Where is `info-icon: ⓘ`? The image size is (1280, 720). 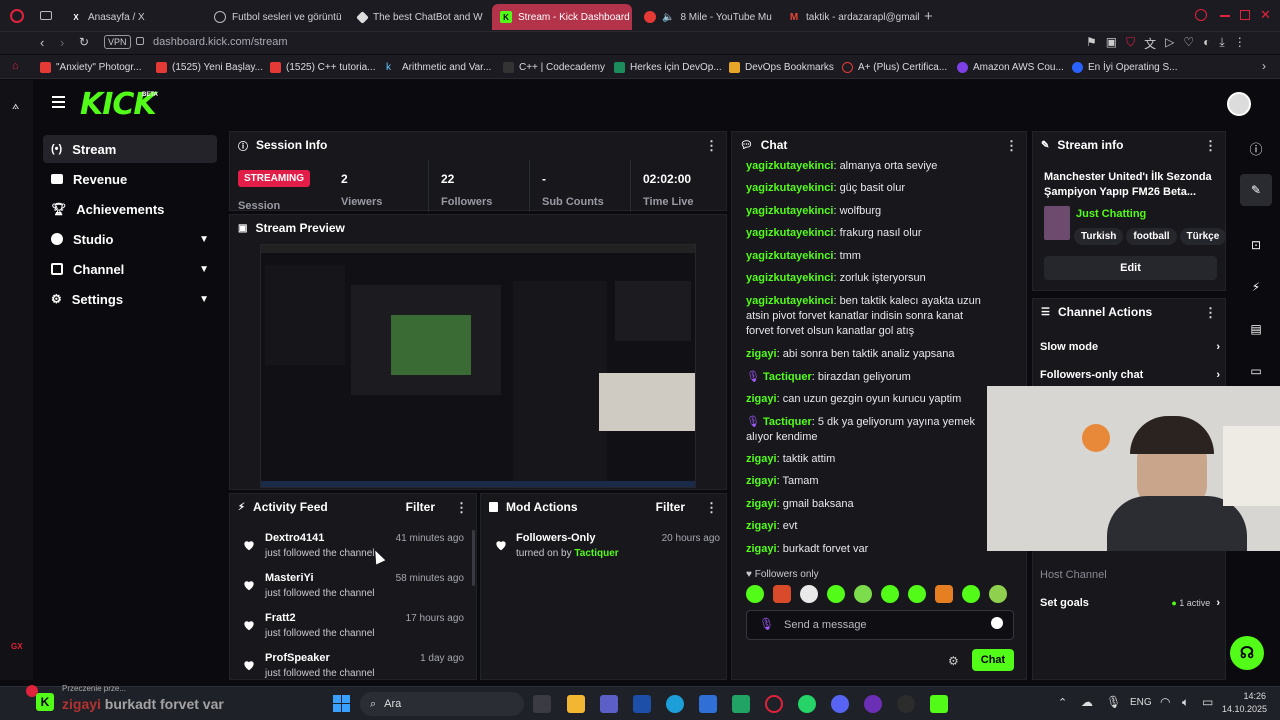
info-icon: ⓘ is located at coordinates (1256, 148).